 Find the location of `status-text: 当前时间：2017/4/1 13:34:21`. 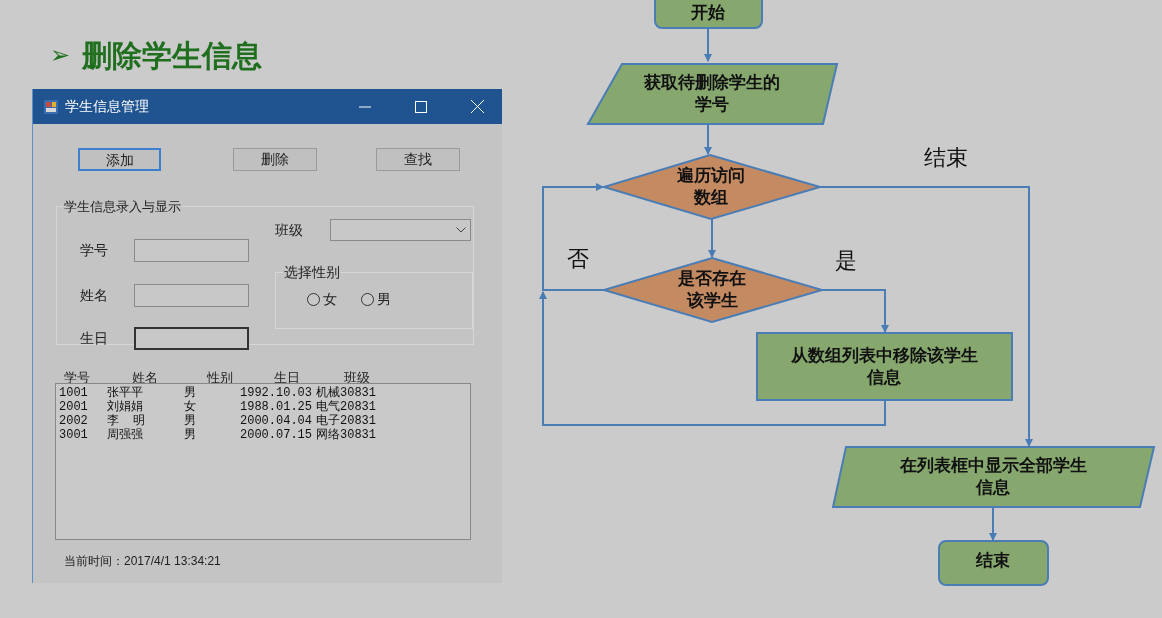

status-text: 当前时间：2017/4/1 13:34:21 is located at coordinates (142, 561).